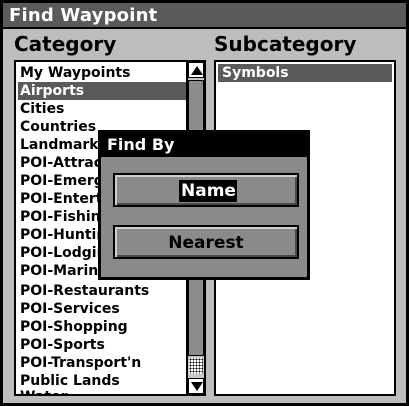  What do you see at coordinates (102, 109) in the screenshot?
I see `category-item-cities: Cities` at bounding box center [102, 109].